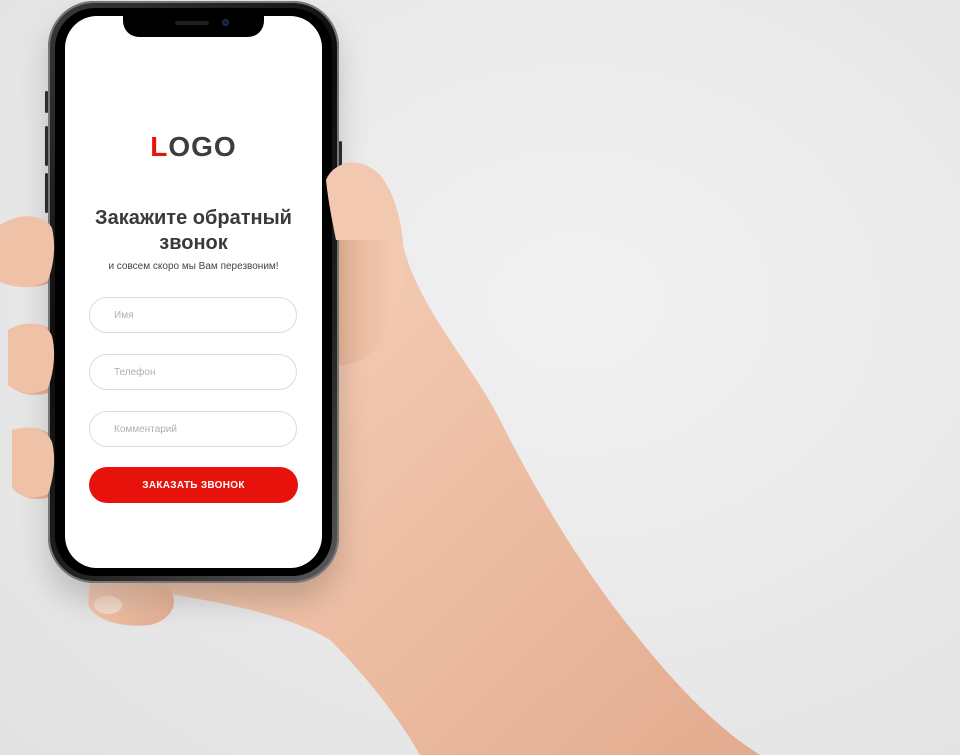 This screenshot has width=960, height=755. I want to click on logo-rest: OGO, so click(202, 146).